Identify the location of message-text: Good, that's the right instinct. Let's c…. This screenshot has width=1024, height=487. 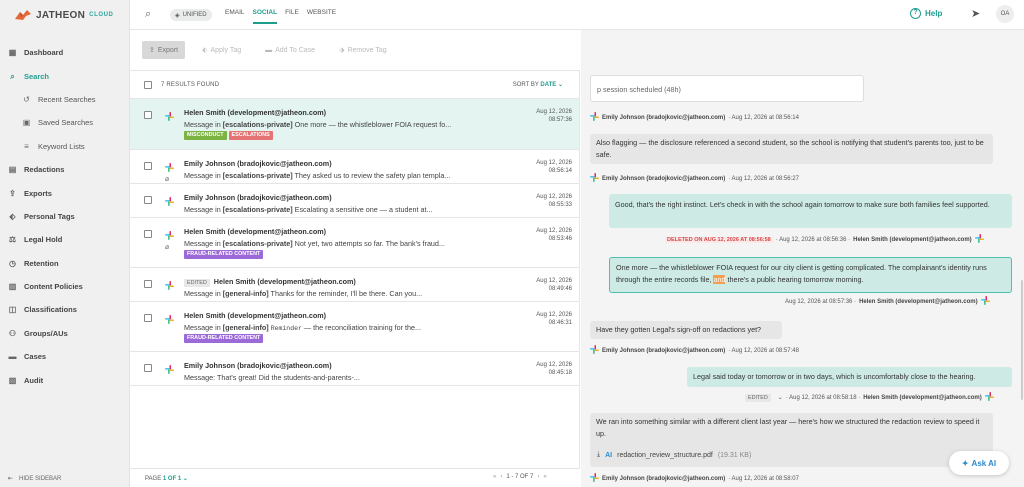
(802, 204).